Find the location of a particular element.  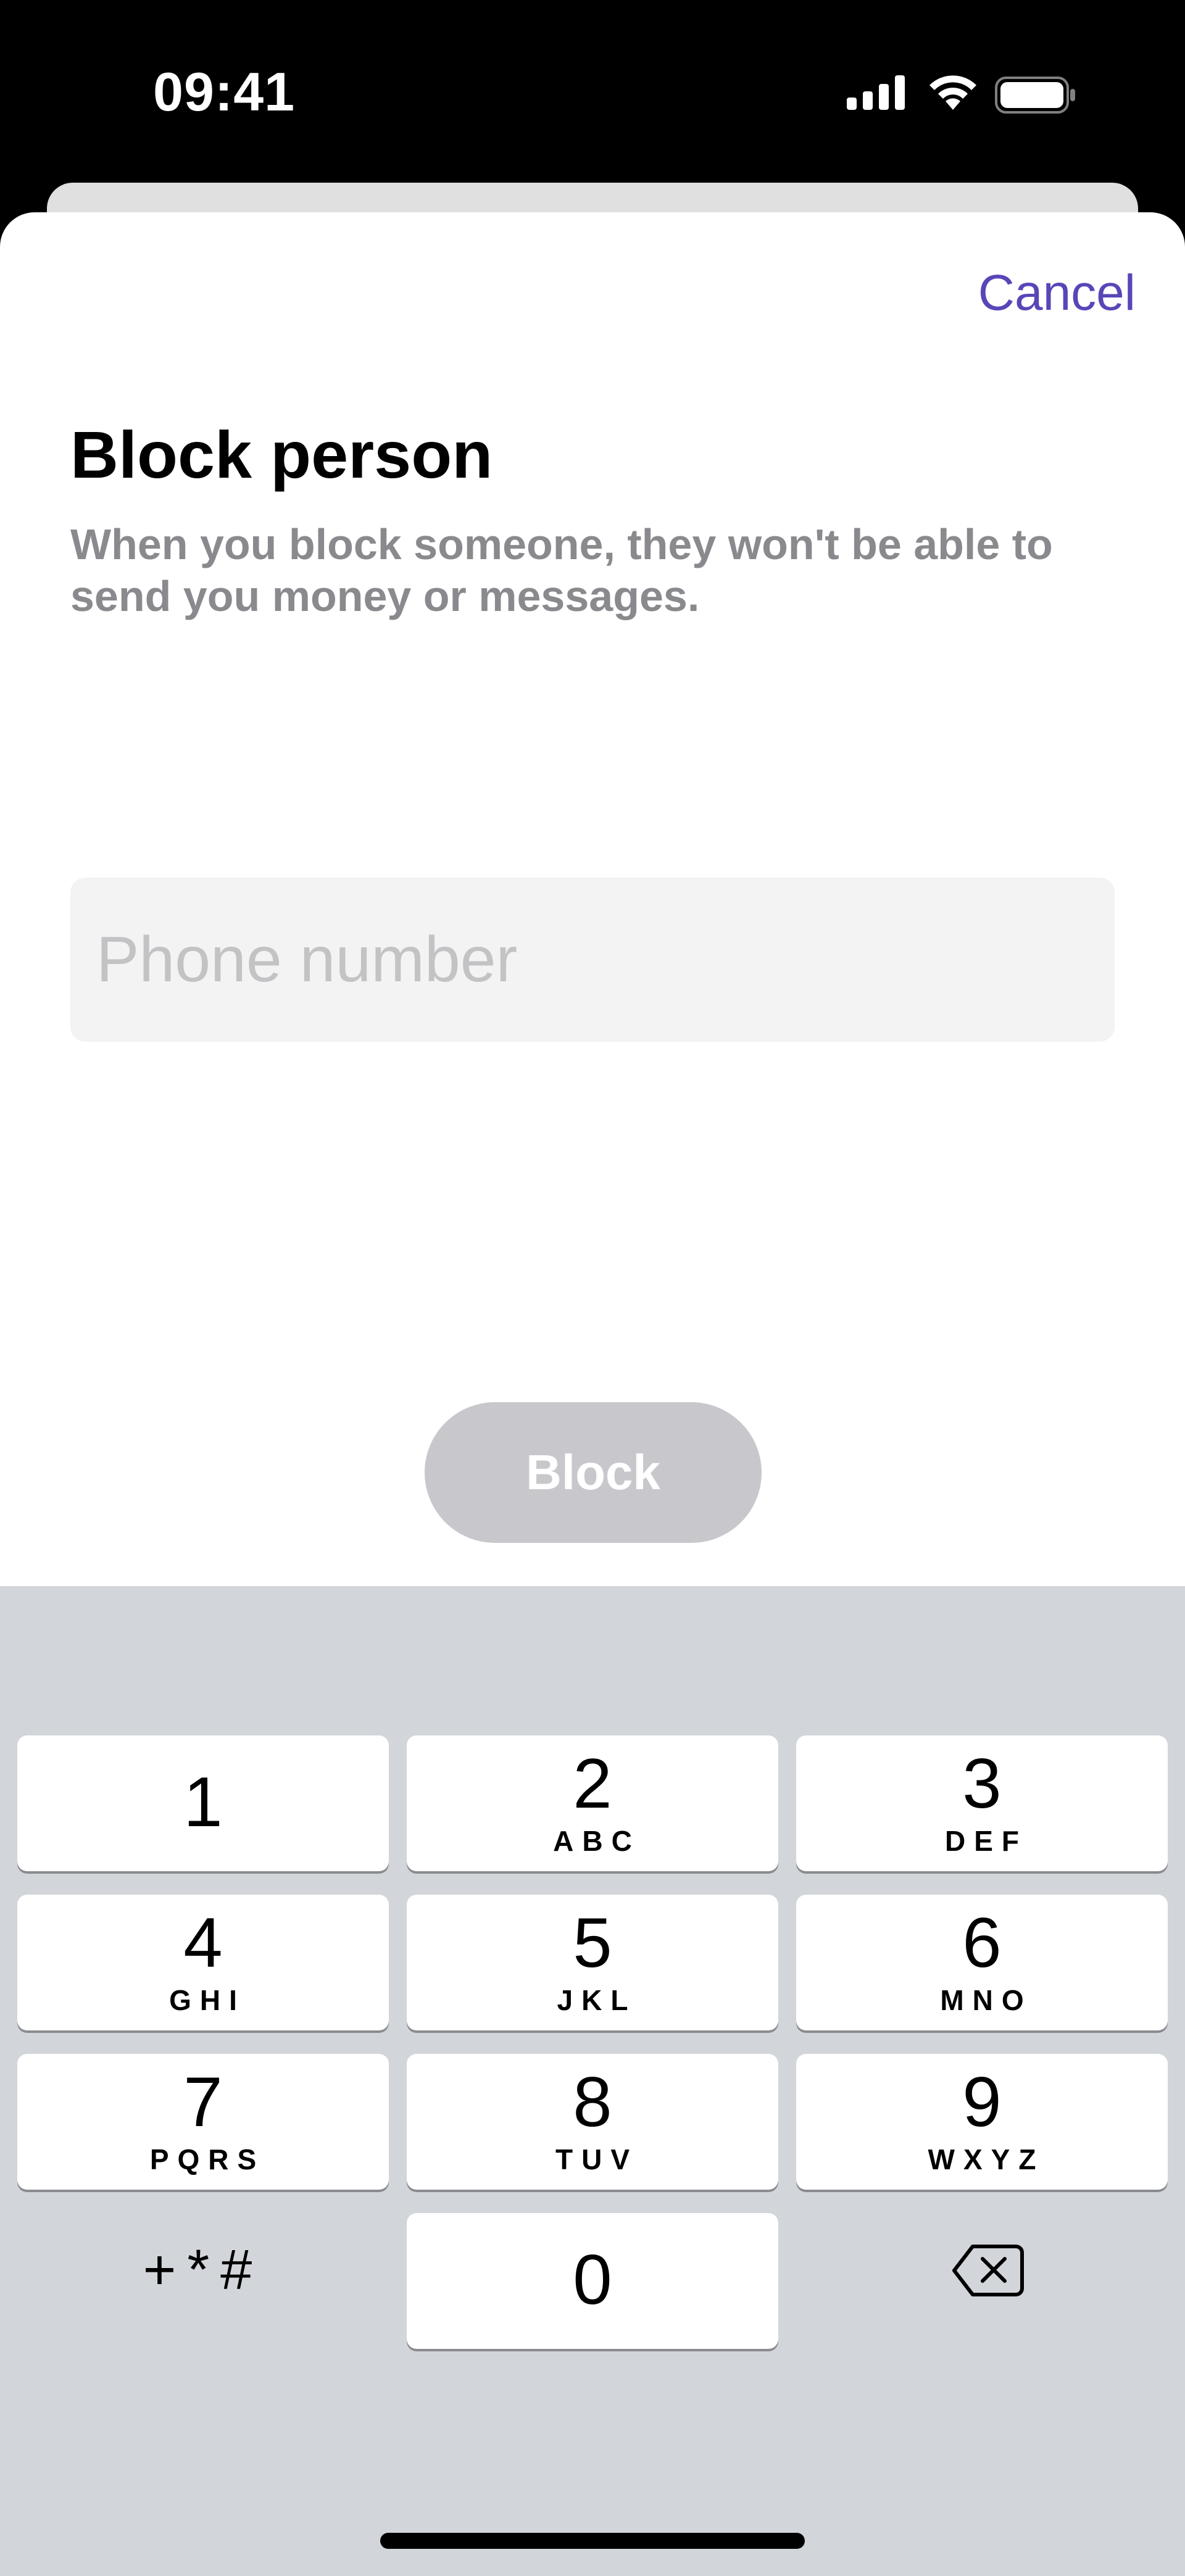

key-8: 8 TUV is located at coordinates (592, 2122).